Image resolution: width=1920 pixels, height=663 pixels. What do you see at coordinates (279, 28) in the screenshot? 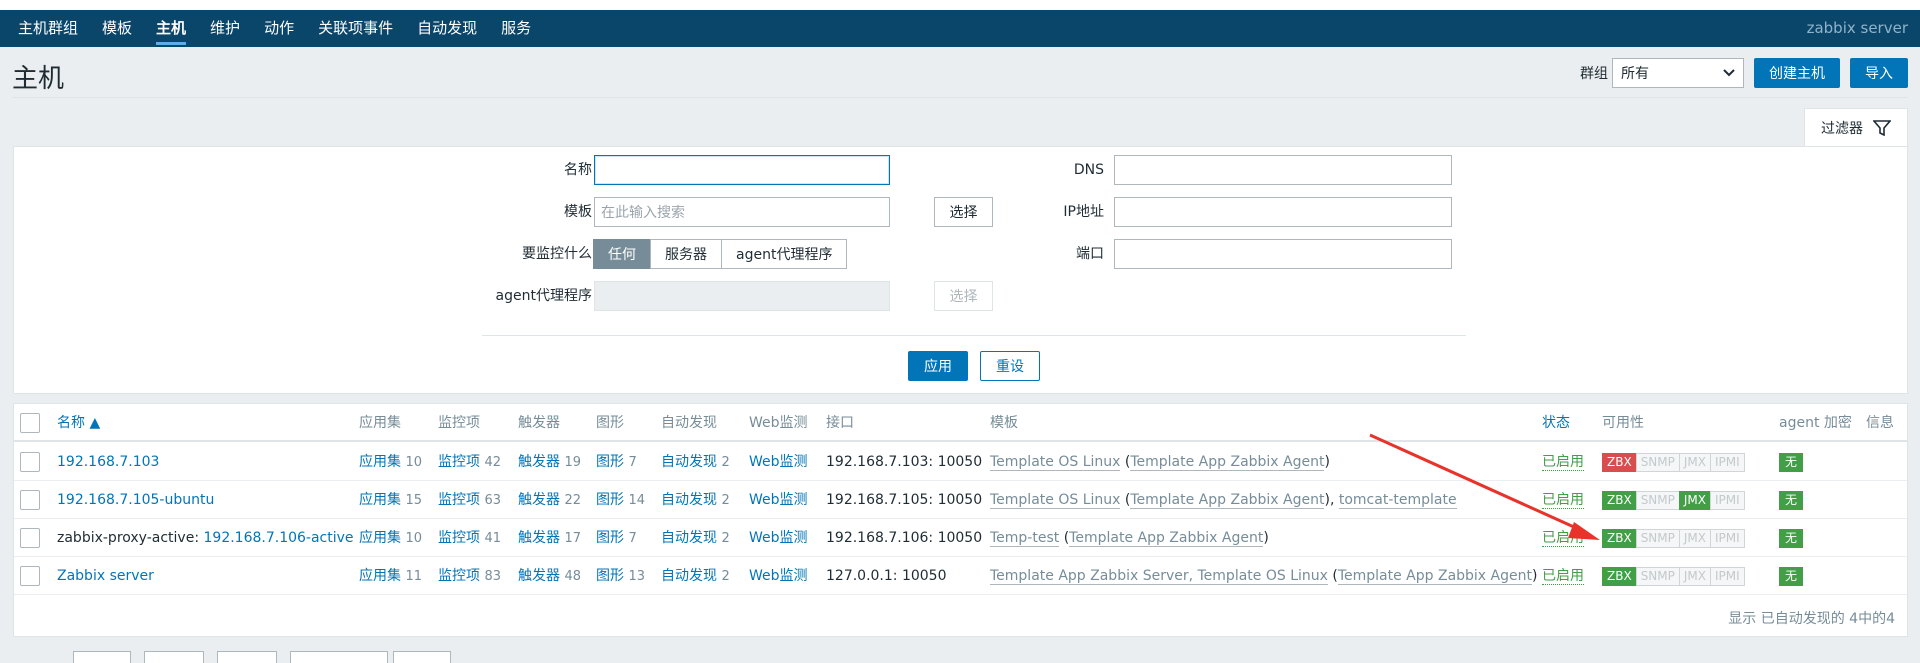
I see `nav-item-actions: 动作` at bounding box center [279, 28].